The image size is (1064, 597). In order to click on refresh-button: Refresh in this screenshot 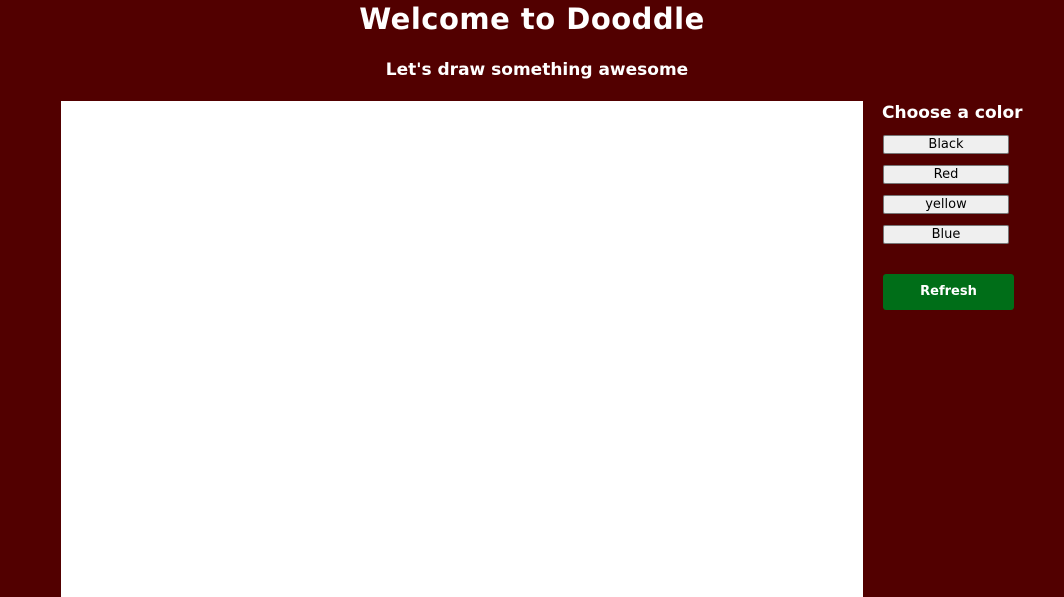, I will do `click(948, 292)`.